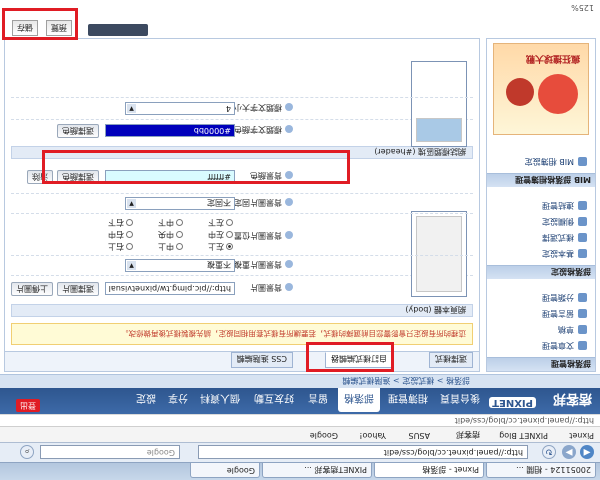 The width and height of the screenshot is (600, 480). What do you see at coordinates (78, 289) in the screenshot?
I see `choose-image-button: 選擇圖片` at bounding box center [78, 289].